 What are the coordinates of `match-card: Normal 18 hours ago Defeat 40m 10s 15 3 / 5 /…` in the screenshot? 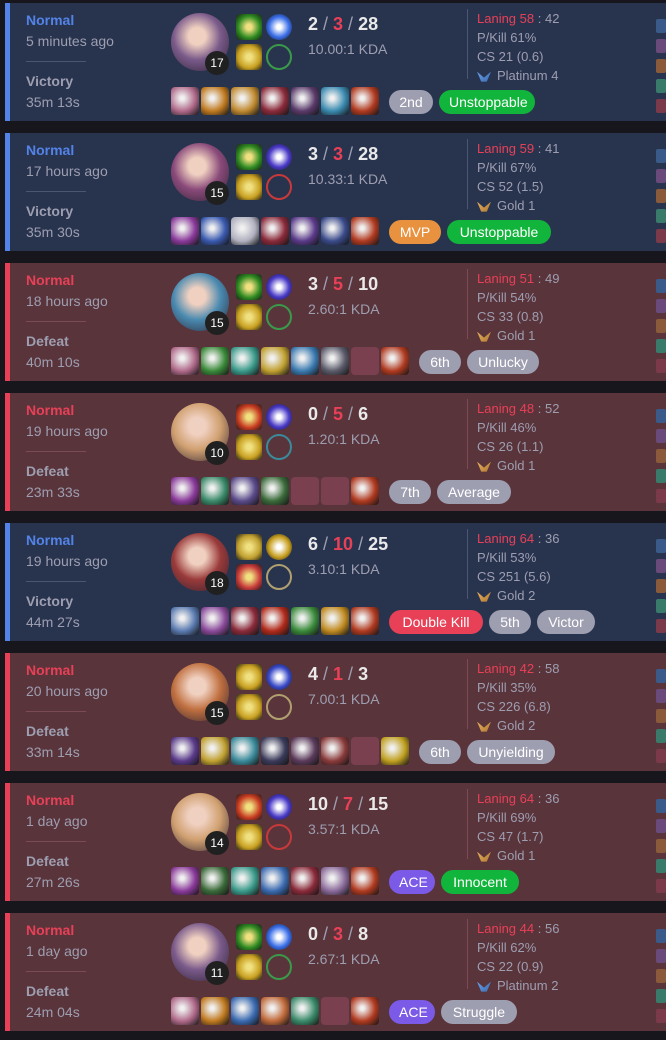 It's located at (335, 322).